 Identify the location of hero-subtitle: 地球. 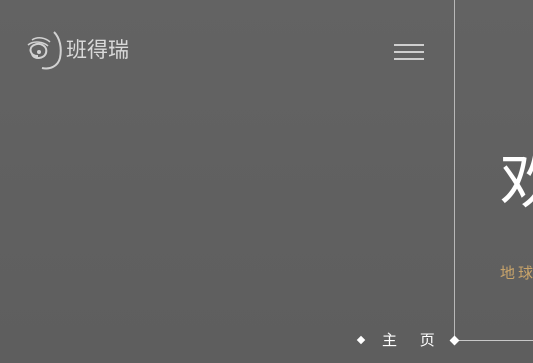
(516, 273).